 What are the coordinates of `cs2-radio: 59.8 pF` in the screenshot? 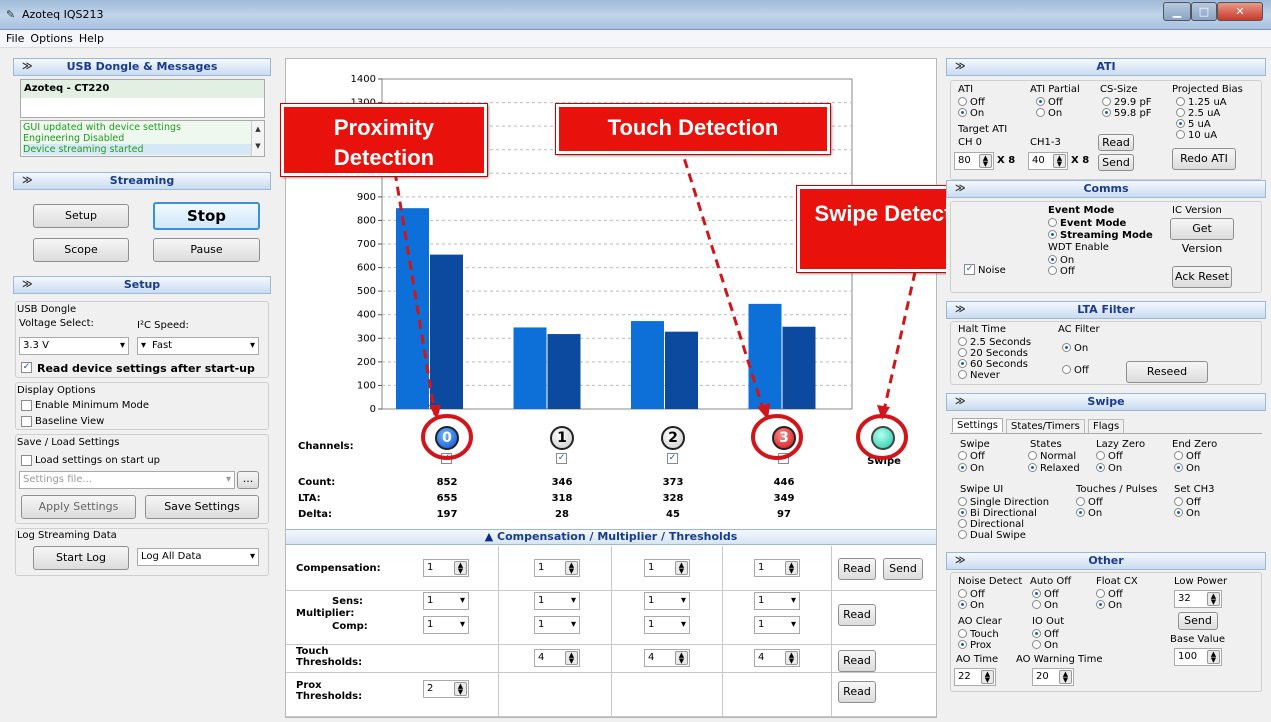 It's located at (1127, 113).